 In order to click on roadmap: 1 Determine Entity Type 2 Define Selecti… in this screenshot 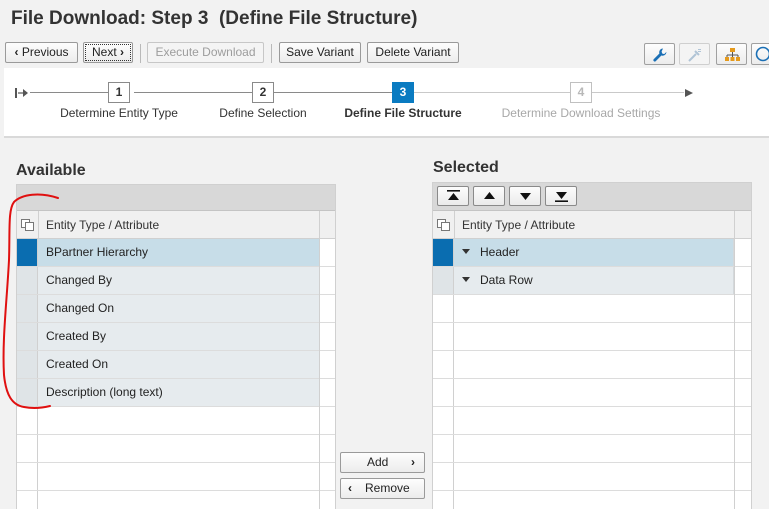, I will do `click(386, 103)`.